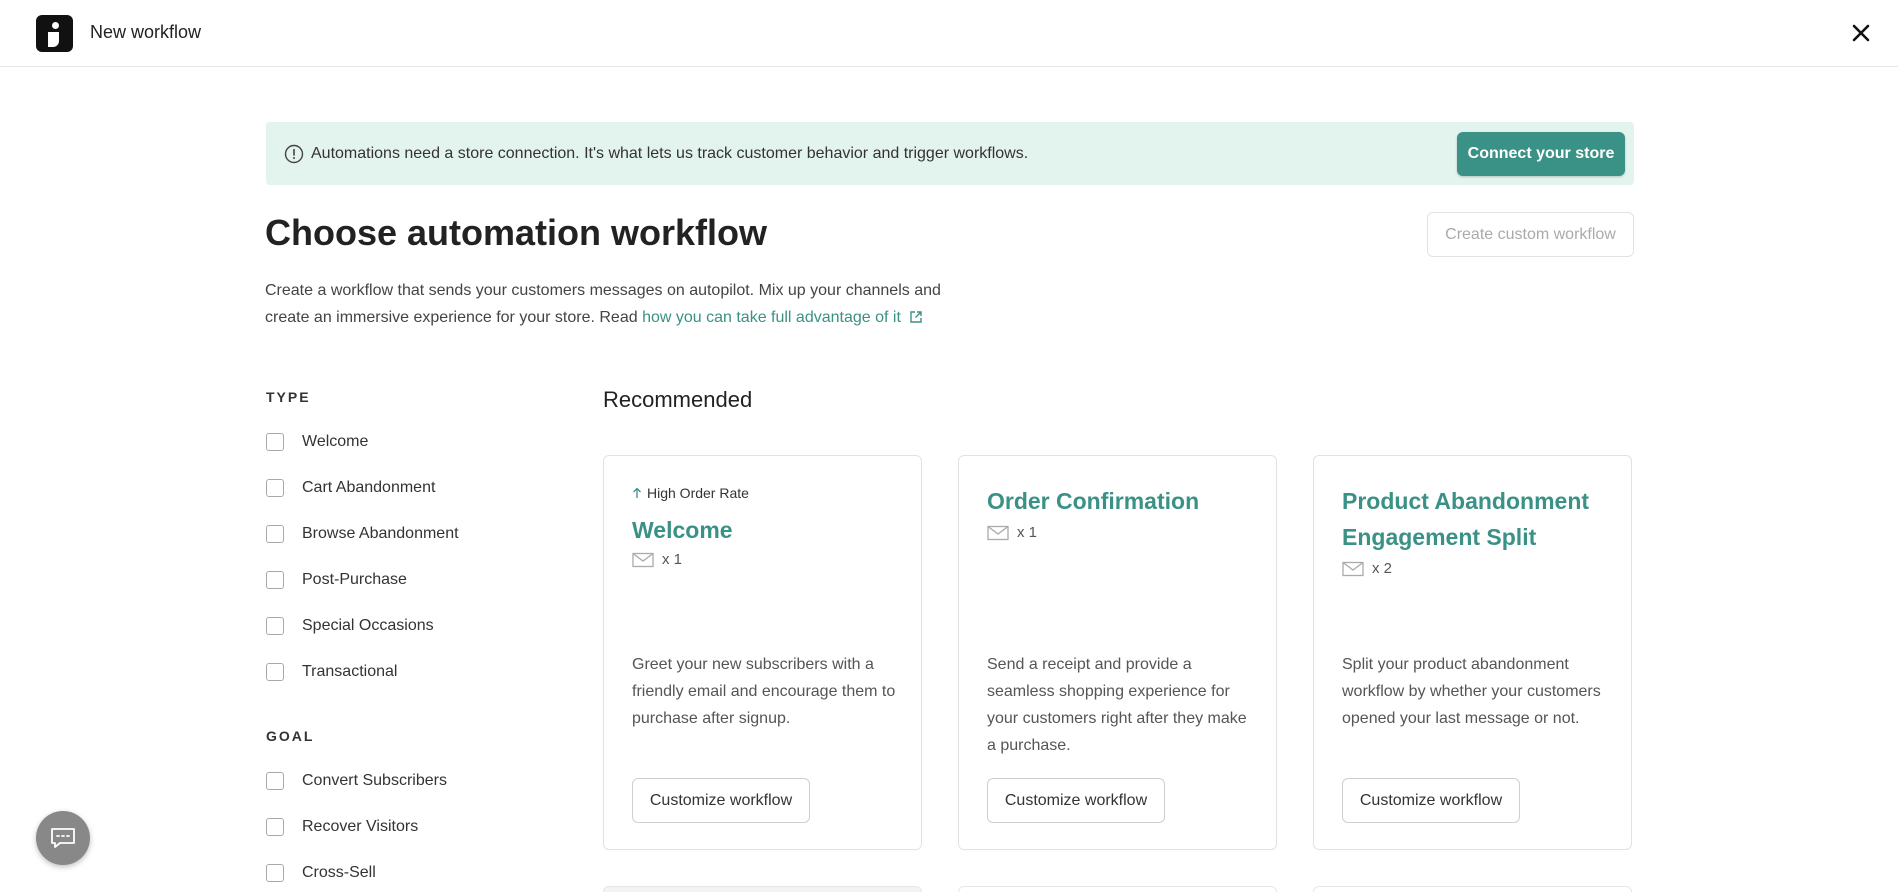 The image size is (1898, 892). I want to click on filter-type-welcome: Welcome, so click(317, 442).